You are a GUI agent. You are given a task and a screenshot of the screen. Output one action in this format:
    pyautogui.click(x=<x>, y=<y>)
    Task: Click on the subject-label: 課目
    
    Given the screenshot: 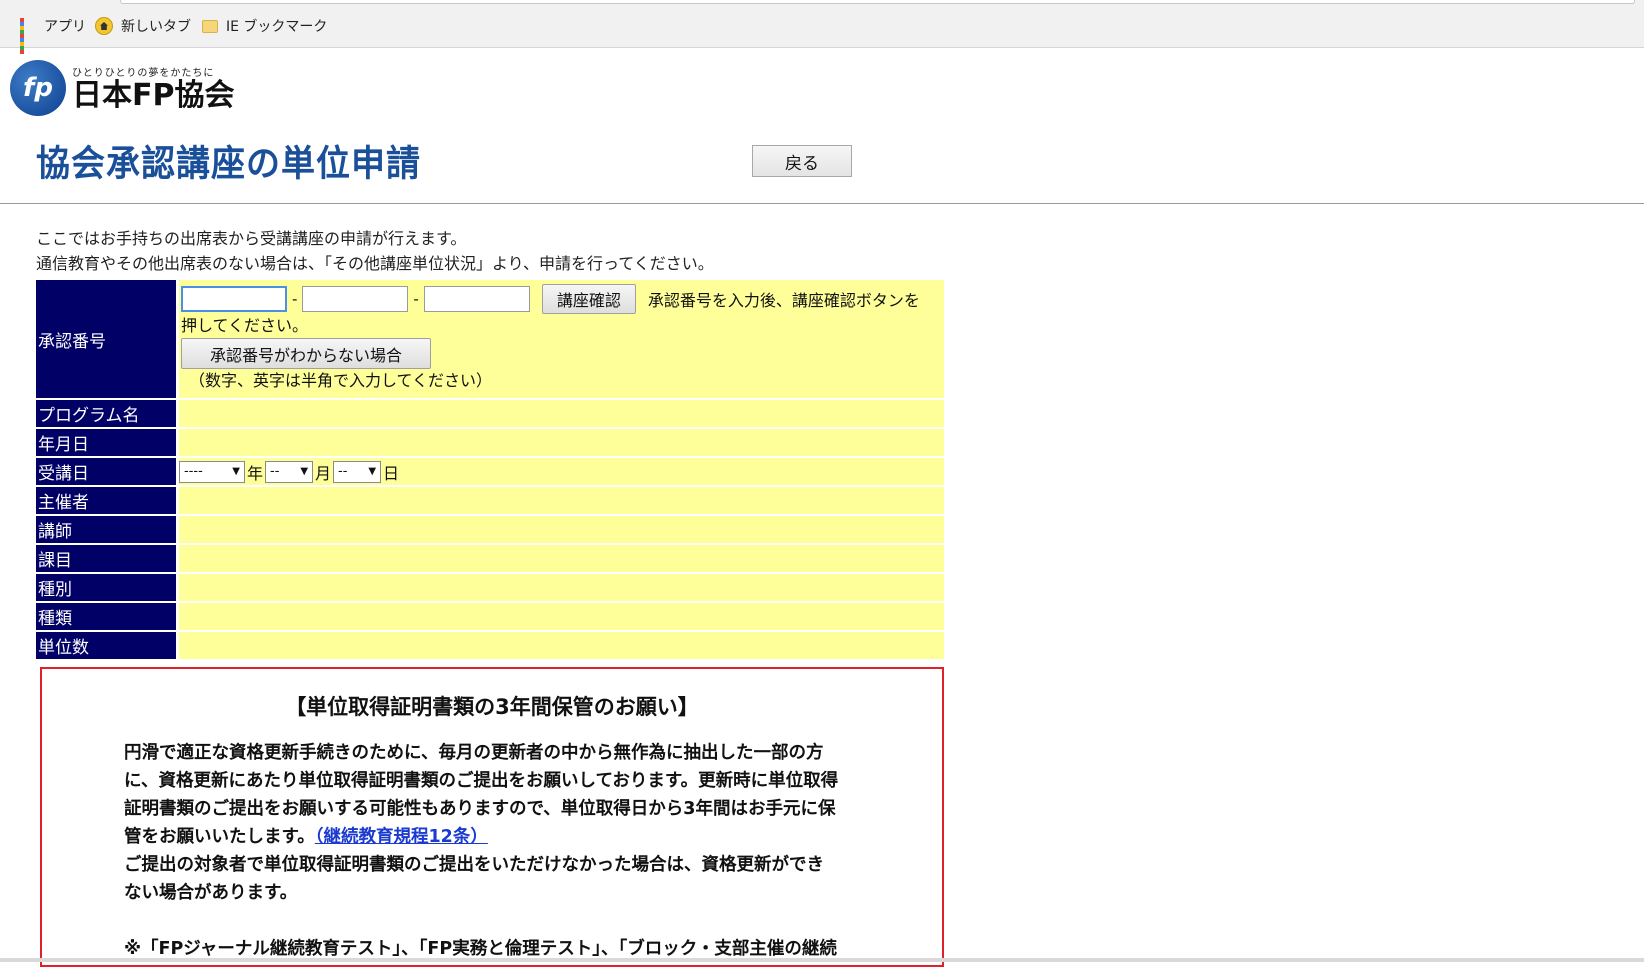 What is the action you would take?
    pyautogui.click(x=106, y=558)
    